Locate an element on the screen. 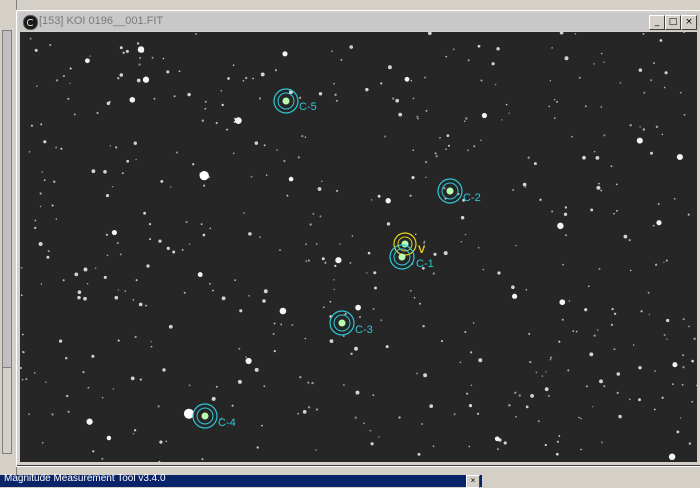 The height and width of the screenshot is (488, 700). marker-c4: C-4 is located at coordinates (214, 416).